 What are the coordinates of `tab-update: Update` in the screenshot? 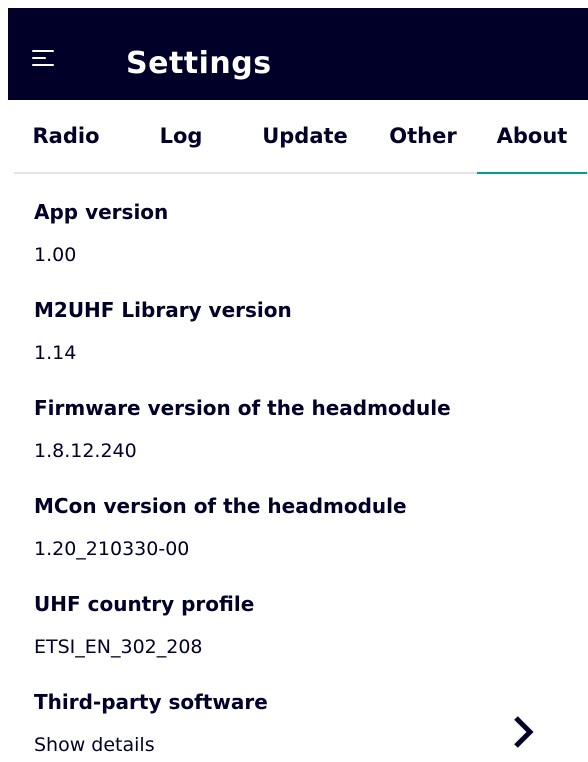 It's located at (305, 136).